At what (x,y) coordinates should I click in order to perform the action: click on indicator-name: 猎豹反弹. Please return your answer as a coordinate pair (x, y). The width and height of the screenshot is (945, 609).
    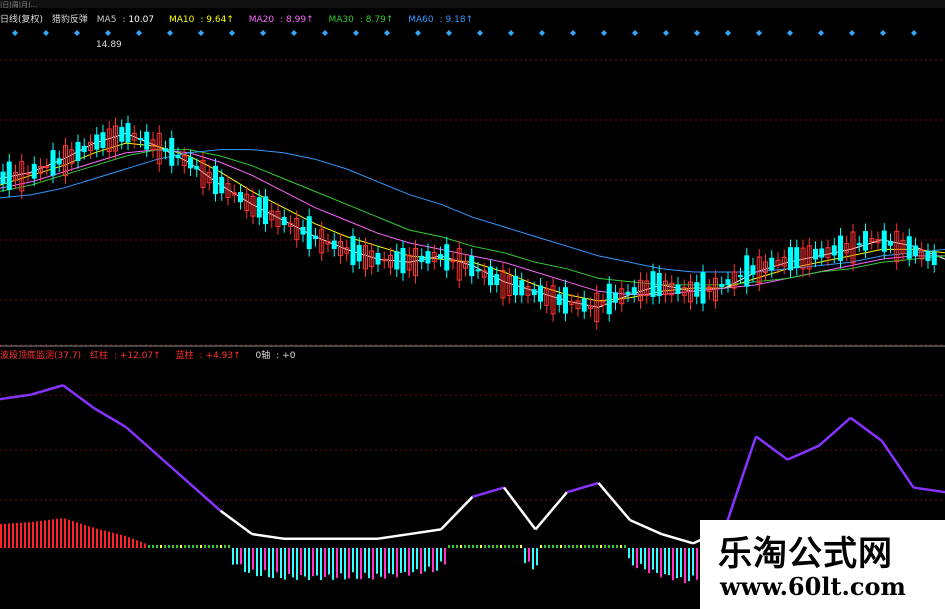
    Looking at the image, I should click on (69, 20).